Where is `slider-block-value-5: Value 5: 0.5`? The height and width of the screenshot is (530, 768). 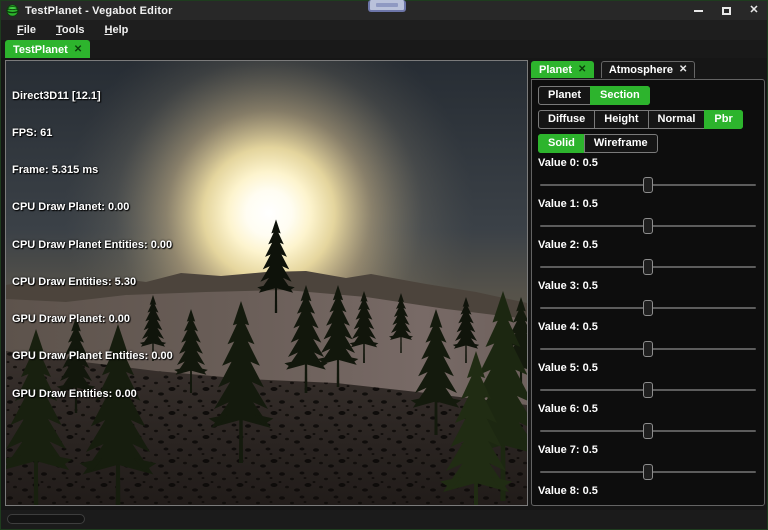 slider-block-value-5: Value 5: 0.5 is located at coordinates (648, 380).